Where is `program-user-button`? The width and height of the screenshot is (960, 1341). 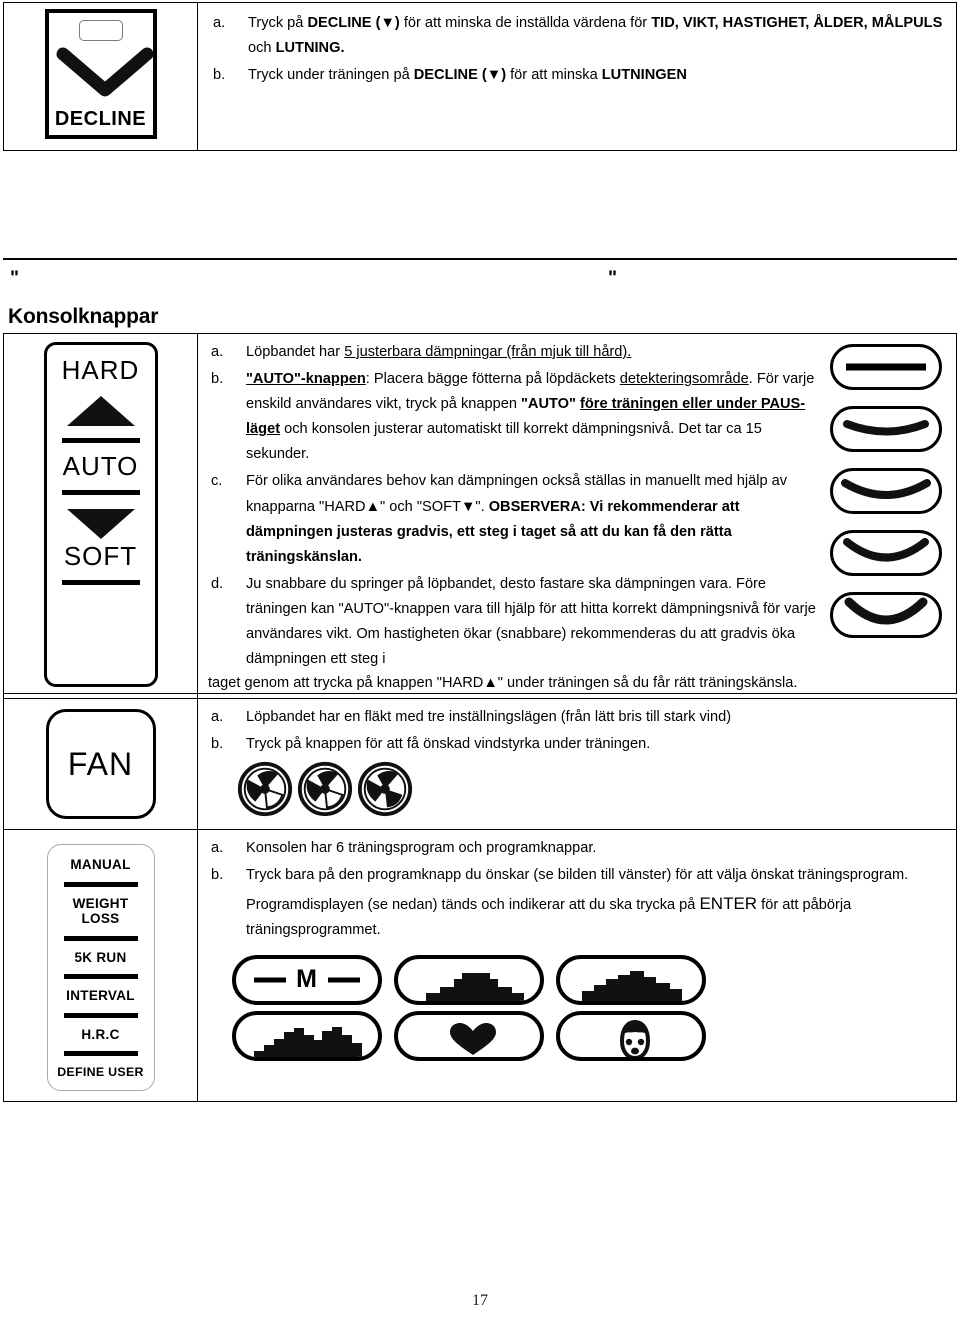 program-user-button is located at coordinates (631, 1035).